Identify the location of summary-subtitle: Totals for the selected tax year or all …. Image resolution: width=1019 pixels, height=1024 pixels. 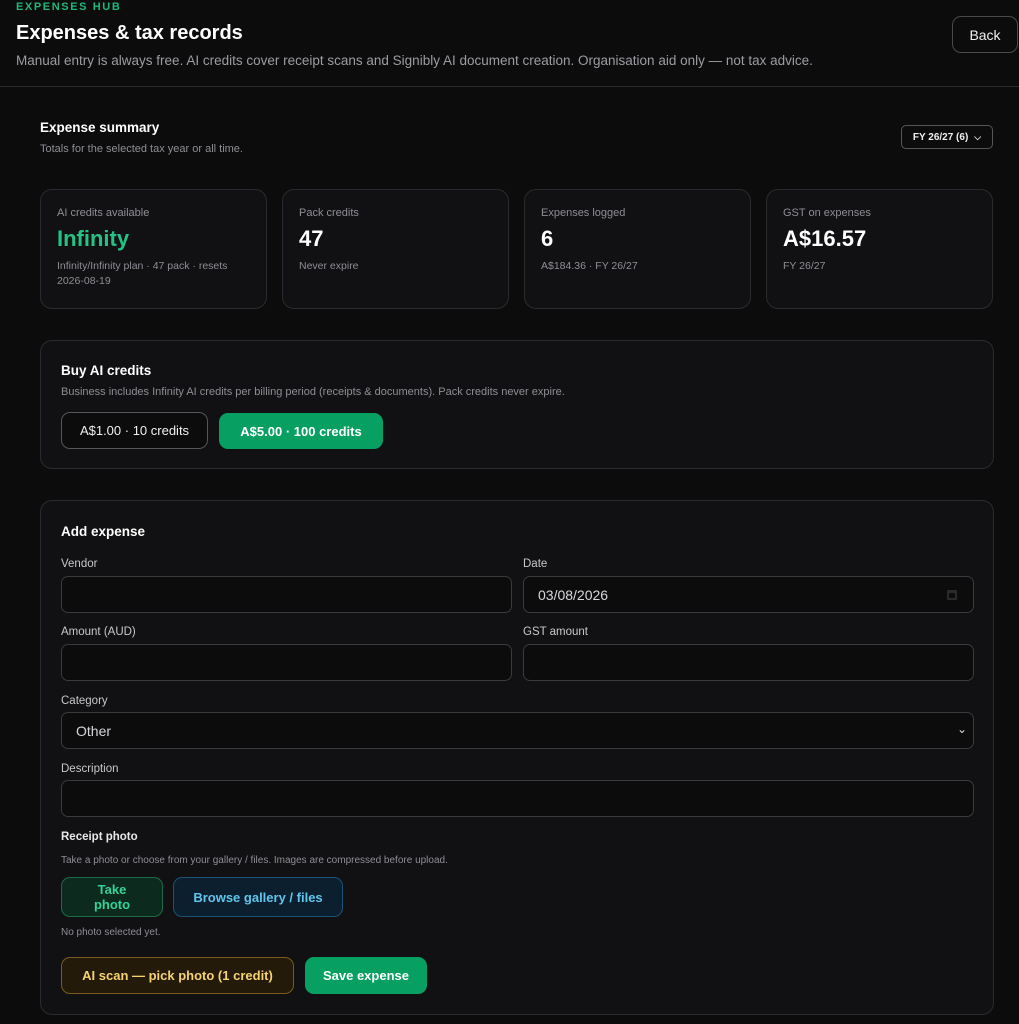
(141, 149).